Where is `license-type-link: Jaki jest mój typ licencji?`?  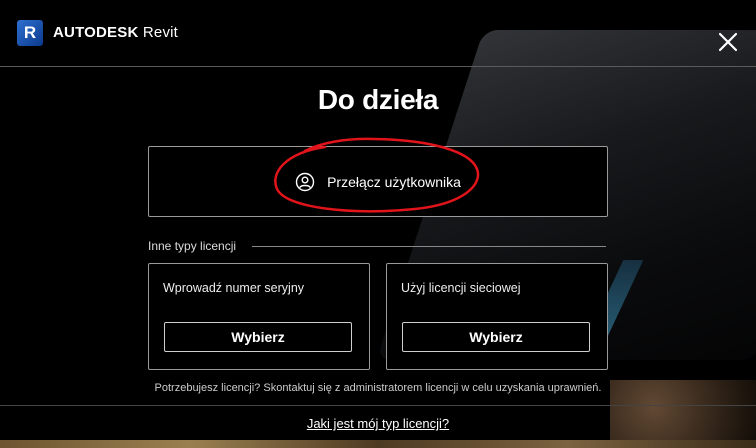 license-type-link: Jaki jest mój typ licencji? is located at coordinates (378, 423).